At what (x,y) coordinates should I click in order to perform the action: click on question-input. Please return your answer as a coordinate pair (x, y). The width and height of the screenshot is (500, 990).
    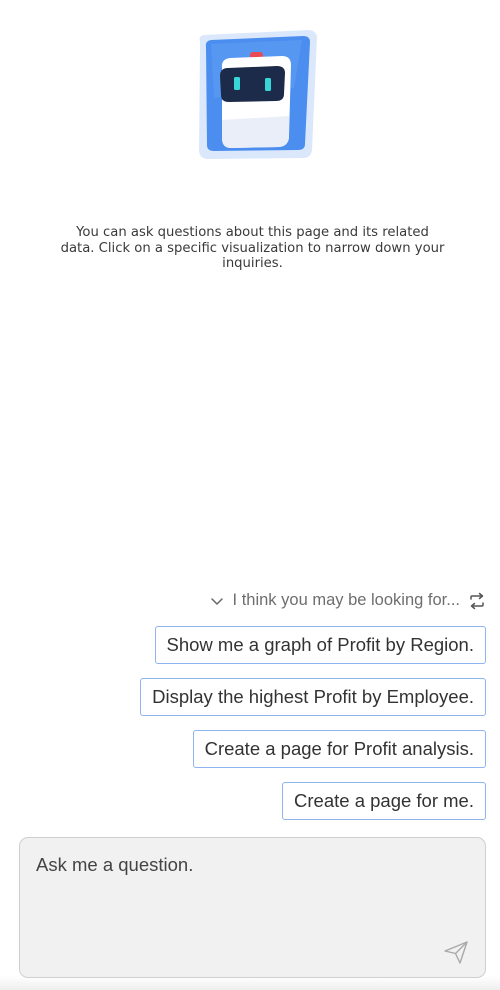
    Looking at the image, I should click on (236, 899).